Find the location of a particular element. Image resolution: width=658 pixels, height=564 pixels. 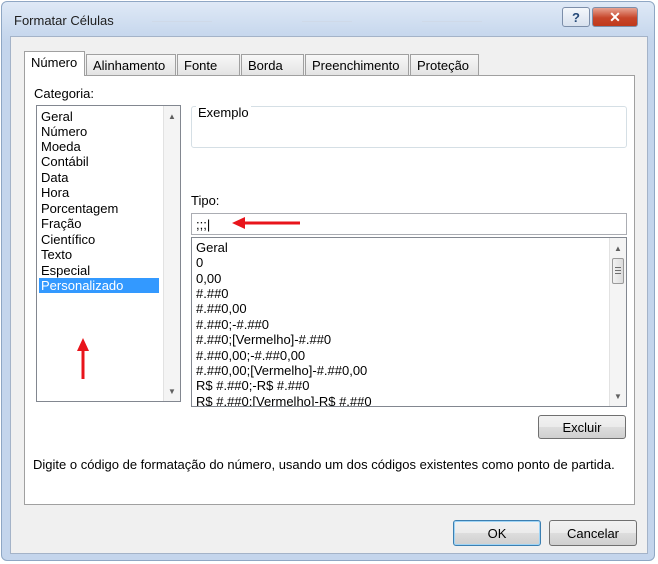

tab-label: Número is located at coordinates (54, 62).